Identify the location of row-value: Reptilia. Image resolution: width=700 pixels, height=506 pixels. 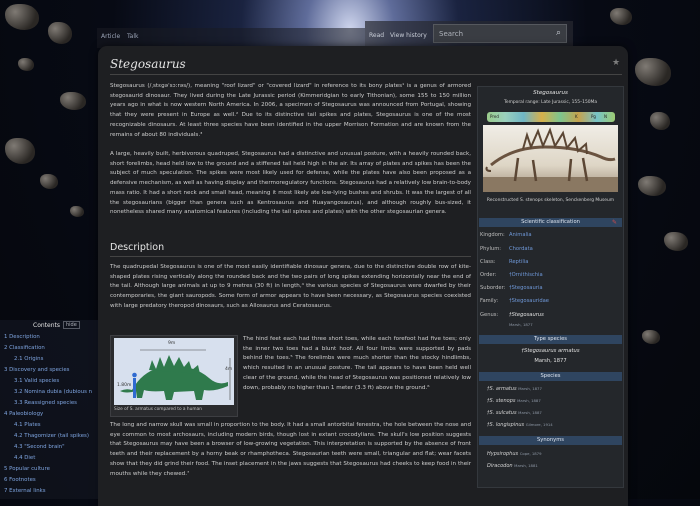
(518, 262).